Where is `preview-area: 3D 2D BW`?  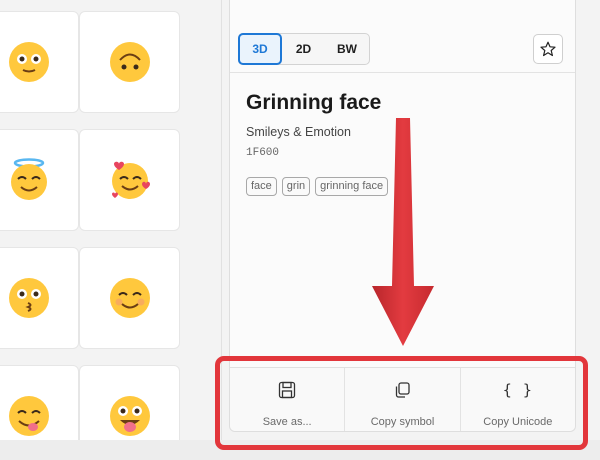
preview-area: 3D 2D BW is located at coordinates (402, 36).